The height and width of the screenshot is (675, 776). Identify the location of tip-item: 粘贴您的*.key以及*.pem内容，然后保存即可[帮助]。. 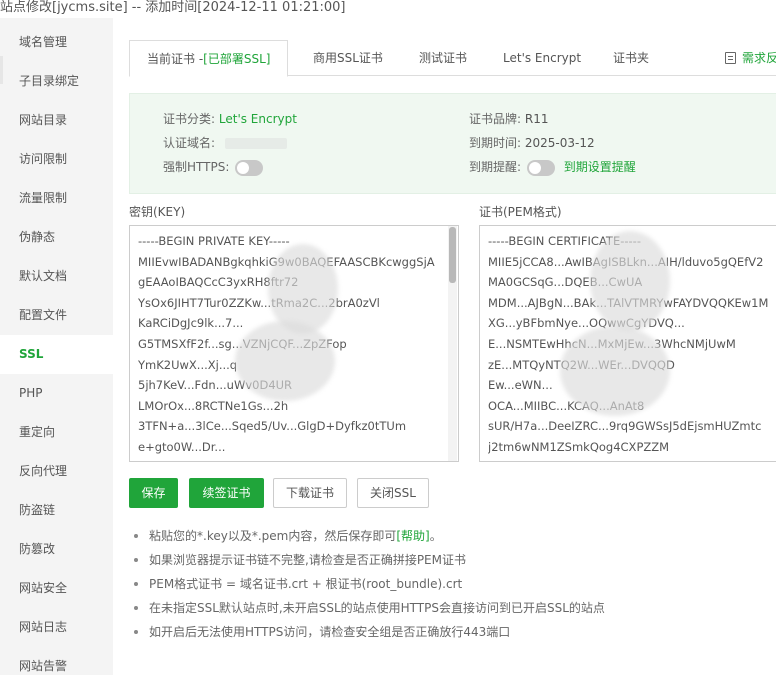
(454, 536).